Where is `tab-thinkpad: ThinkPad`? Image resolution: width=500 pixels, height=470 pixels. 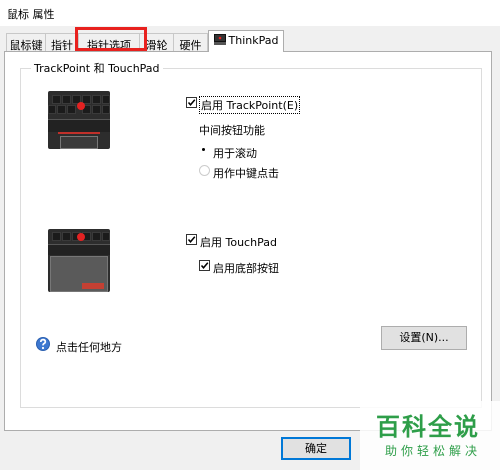 tab-thinkpad: ThinkPad is located at coordinates (246, 41).